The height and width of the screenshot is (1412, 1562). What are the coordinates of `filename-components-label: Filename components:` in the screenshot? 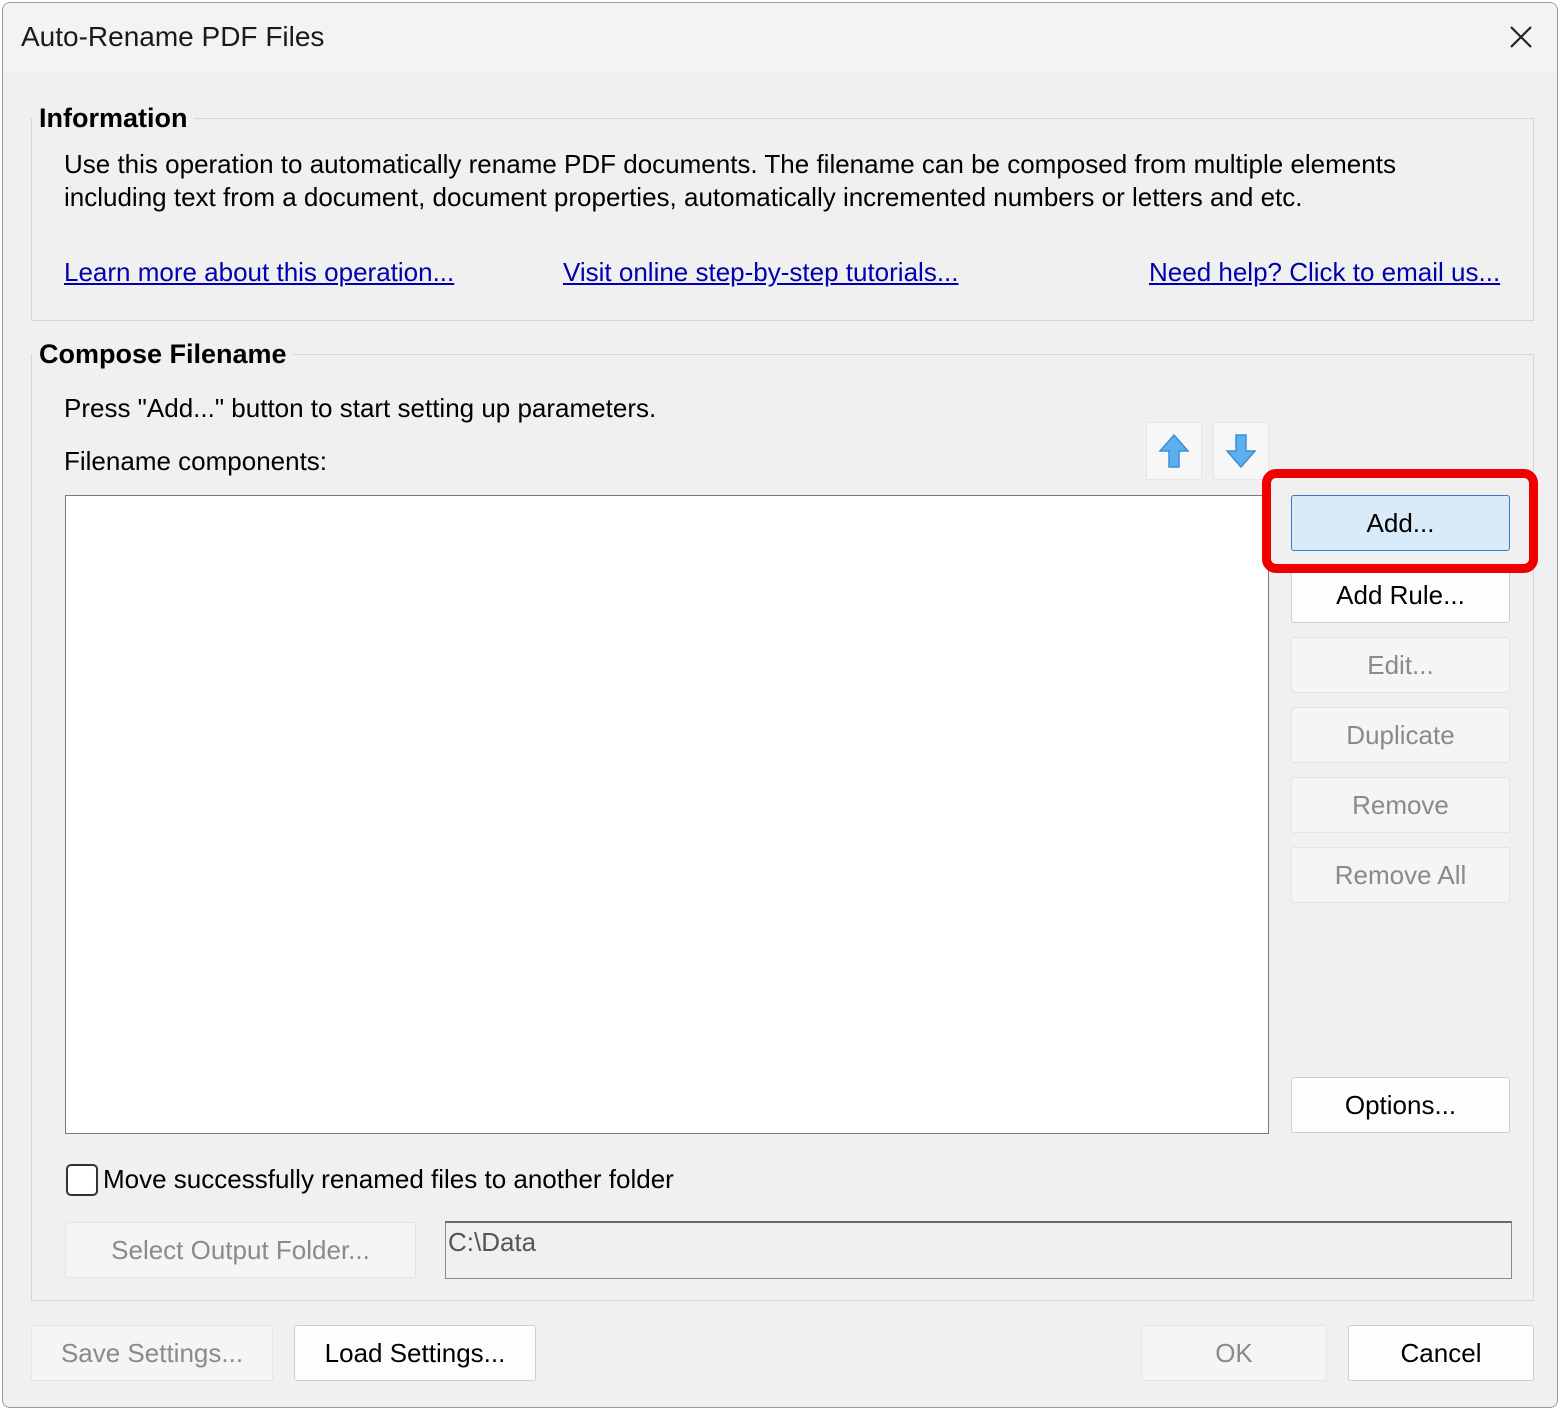 It's located at (196, 461).